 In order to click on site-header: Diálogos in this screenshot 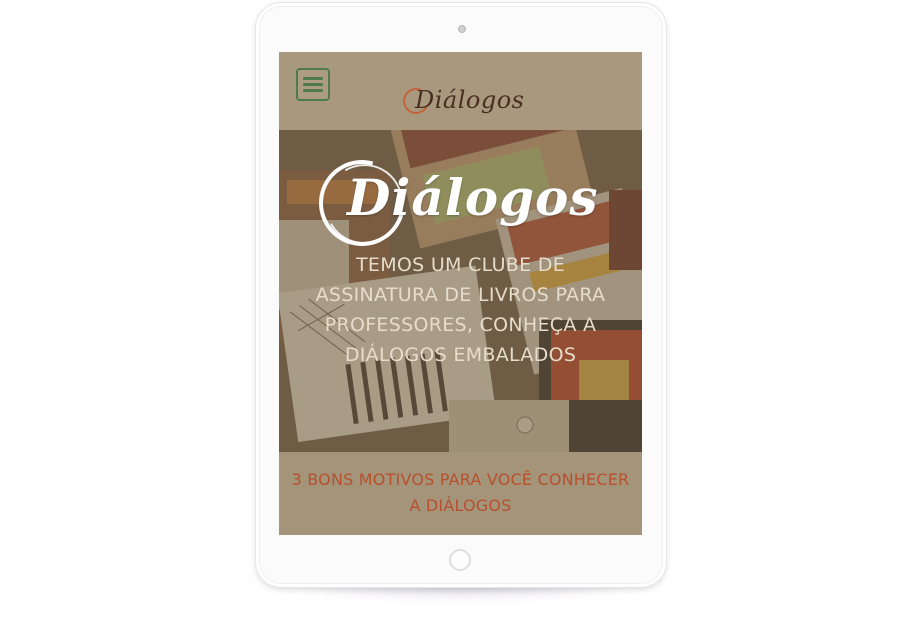, I will do `click(460, 91)`.